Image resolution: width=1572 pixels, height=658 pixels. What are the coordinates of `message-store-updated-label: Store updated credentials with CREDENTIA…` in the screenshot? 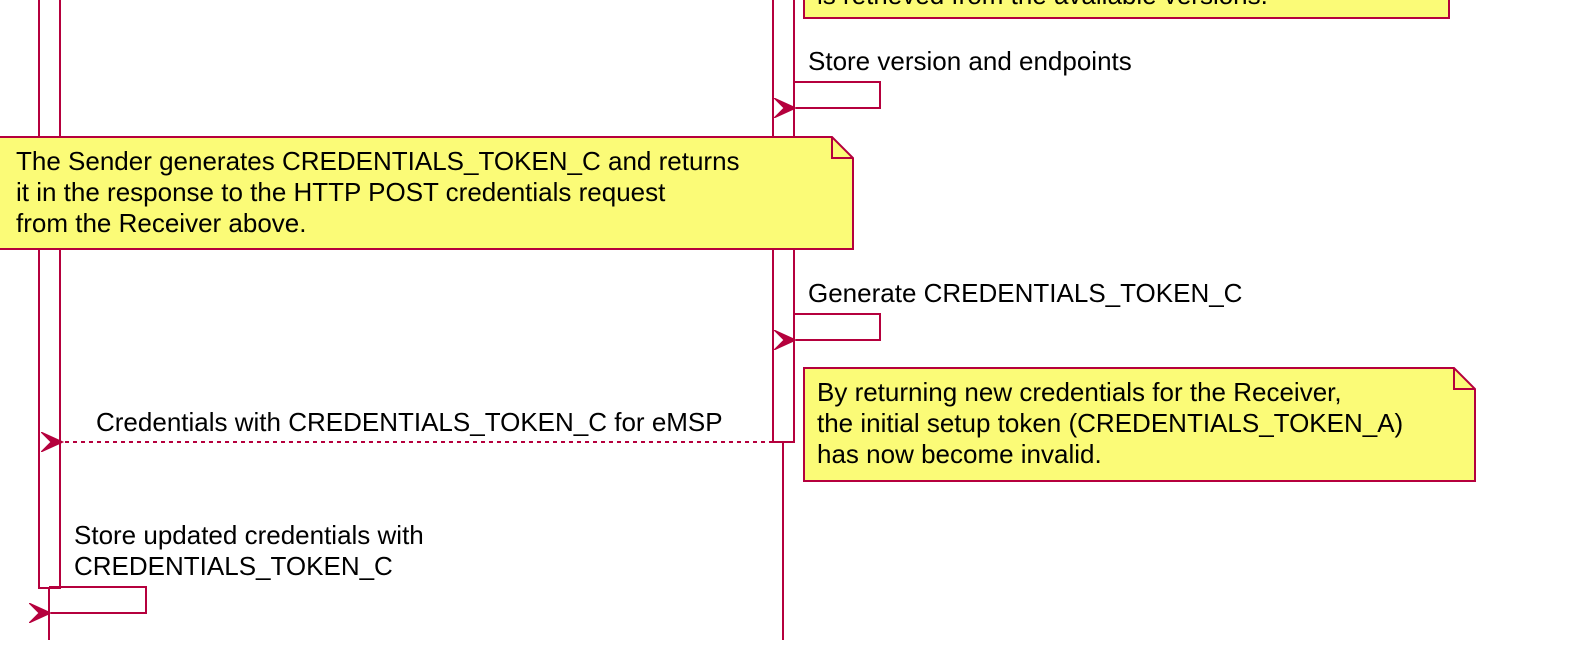 It's located at (249, 551).